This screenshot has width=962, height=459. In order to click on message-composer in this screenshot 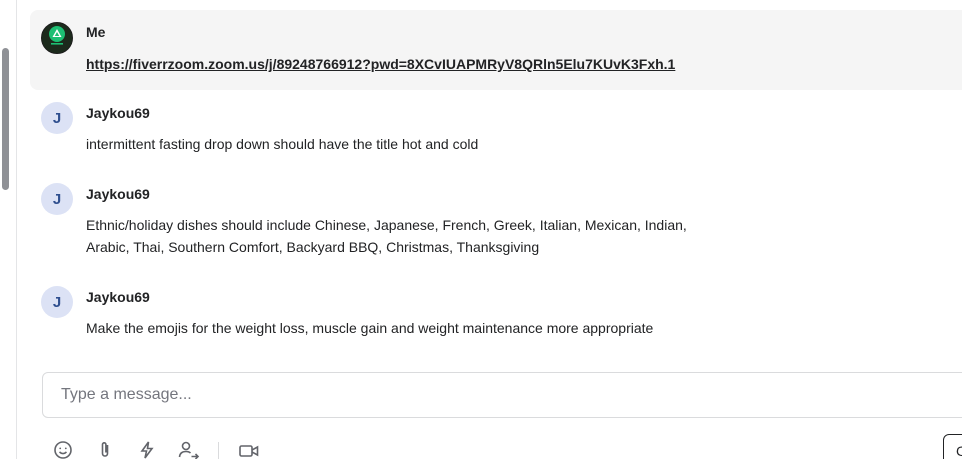, I will do `click(502, 395)`.